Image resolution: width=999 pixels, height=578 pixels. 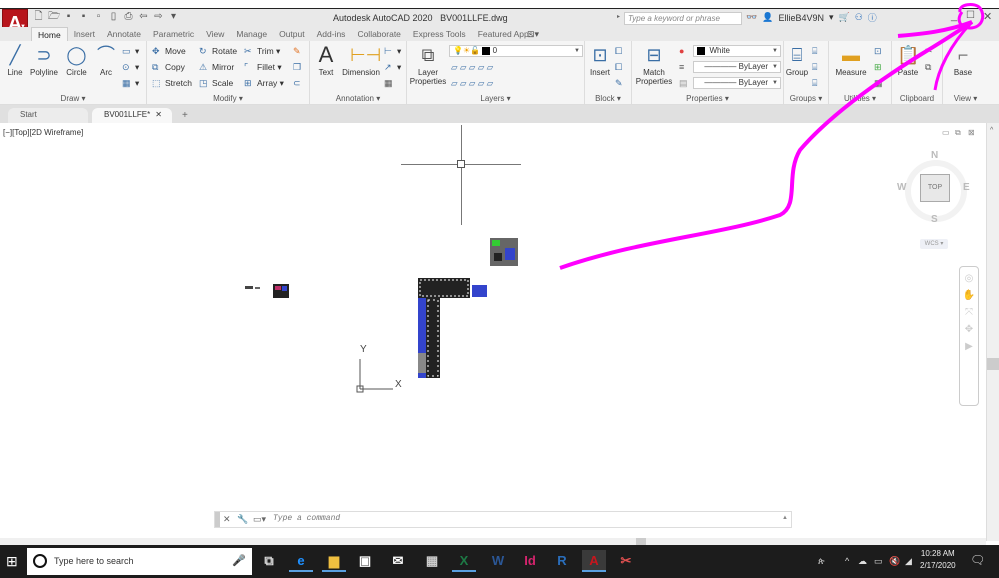 I want to click on show-hidden-icons: ^, so click(x=847, y=561).